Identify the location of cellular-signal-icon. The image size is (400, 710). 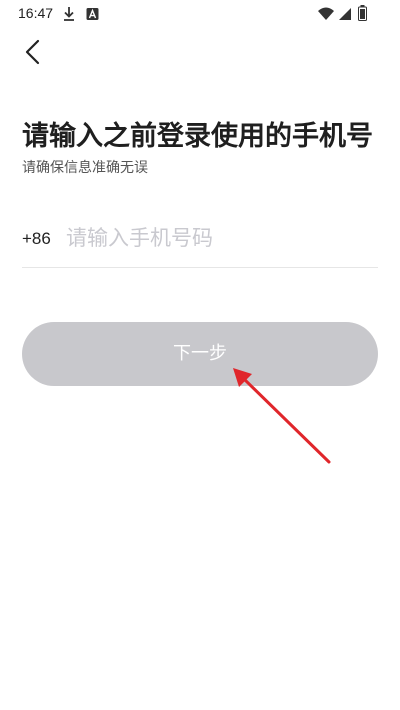
(345, 15).